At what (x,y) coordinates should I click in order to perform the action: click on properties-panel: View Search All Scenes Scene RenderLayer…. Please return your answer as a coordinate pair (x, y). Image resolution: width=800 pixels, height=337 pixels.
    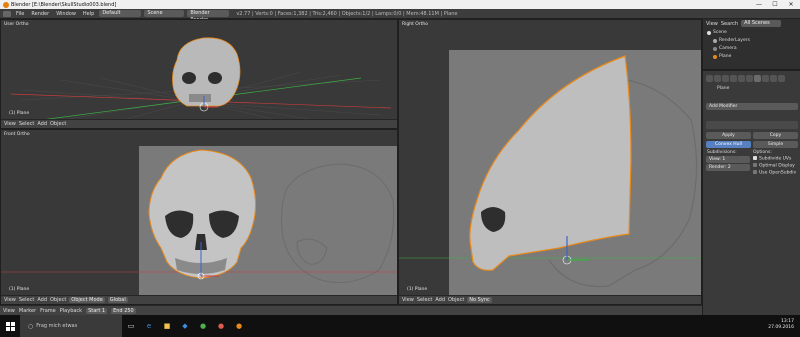
    Looking at the image, I should click on (751, 167).